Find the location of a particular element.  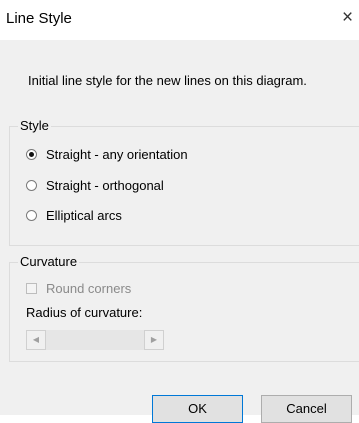

radio-label: Straight - orthogonal is located at coordinates (105, 185).